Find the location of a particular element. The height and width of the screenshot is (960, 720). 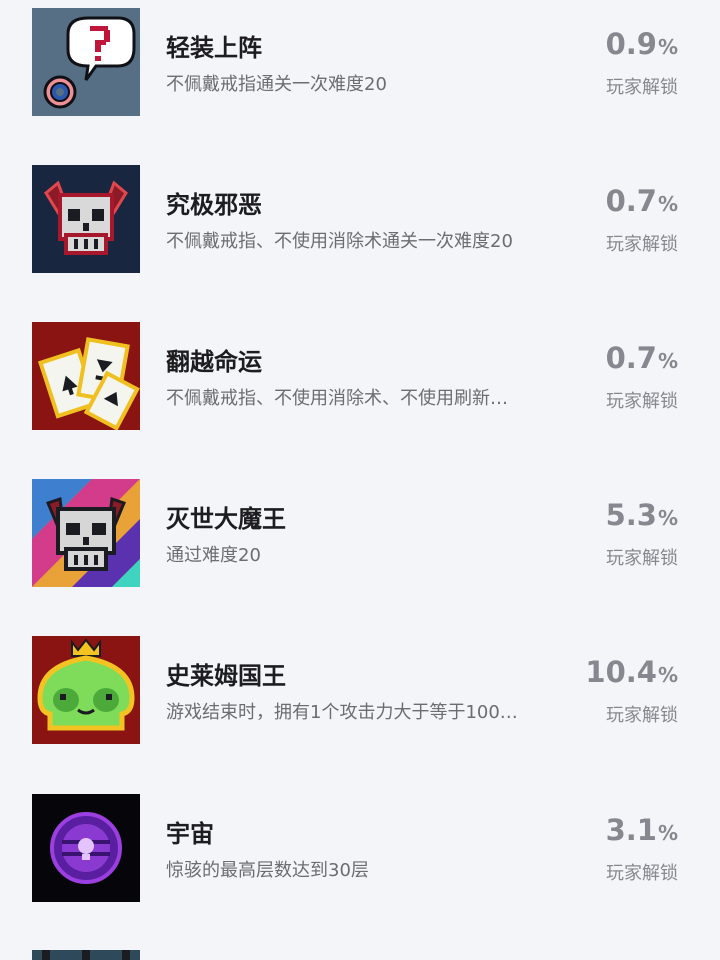

ring-question-icon is located at coordinates (86, 62).